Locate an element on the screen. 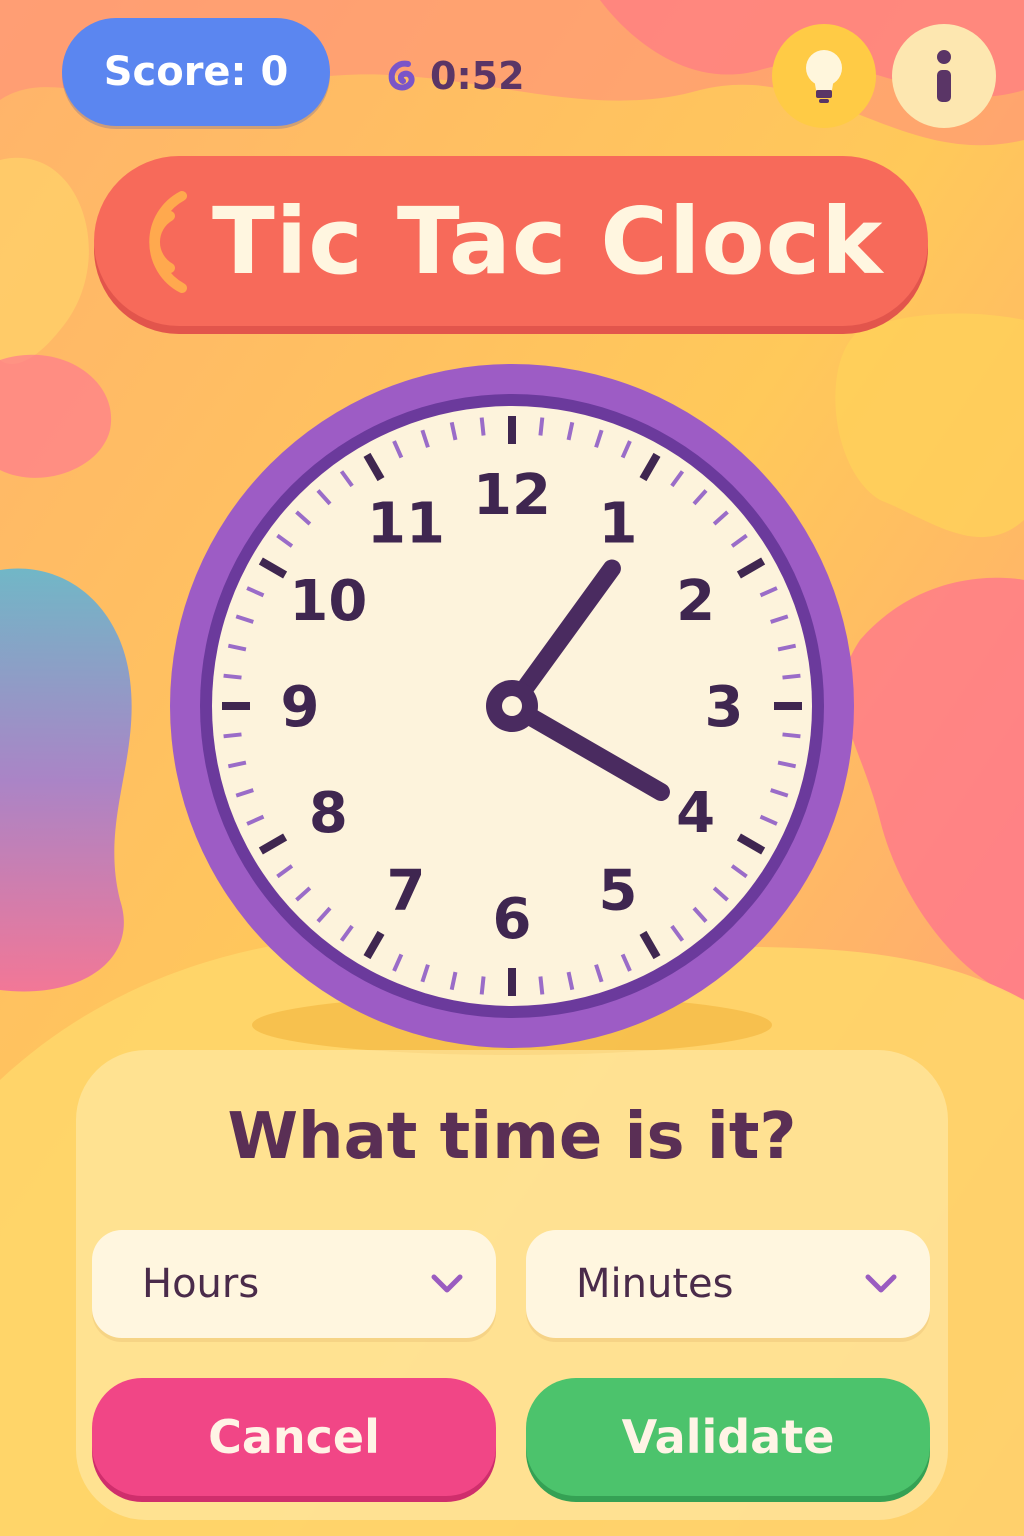 The image size is (1024, 1536). score-badge: Score: 0 is located at coordinates (196, 72).